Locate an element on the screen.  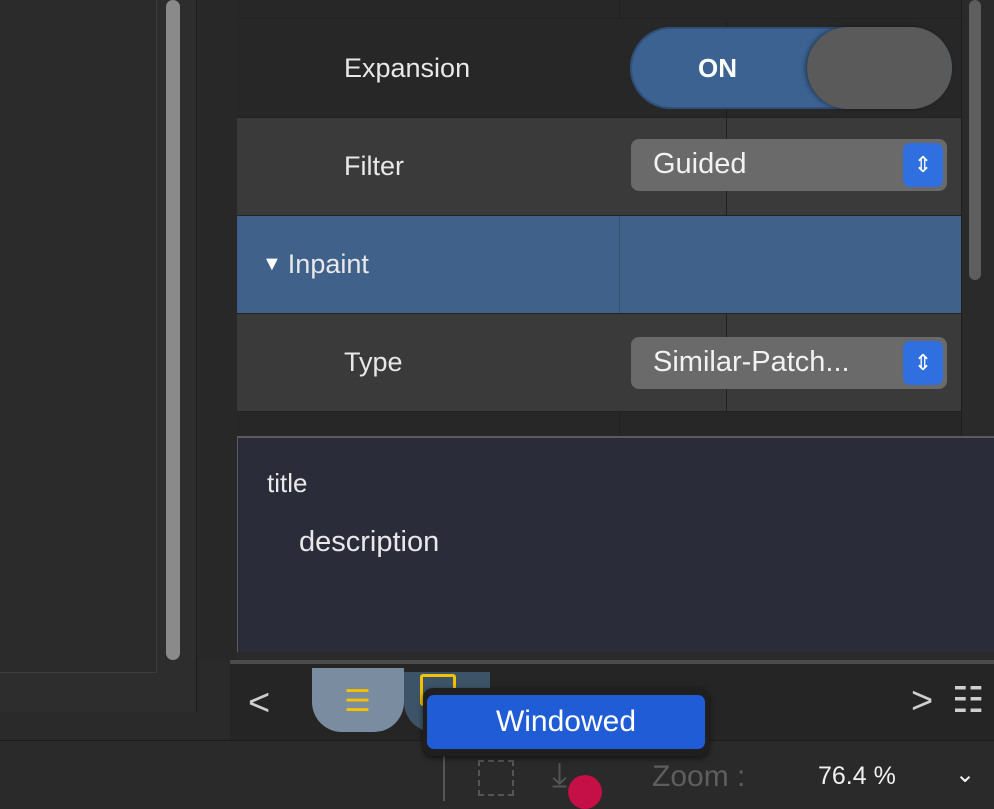
zoom-value: 76.4 % is located at coordinates (857, 776).